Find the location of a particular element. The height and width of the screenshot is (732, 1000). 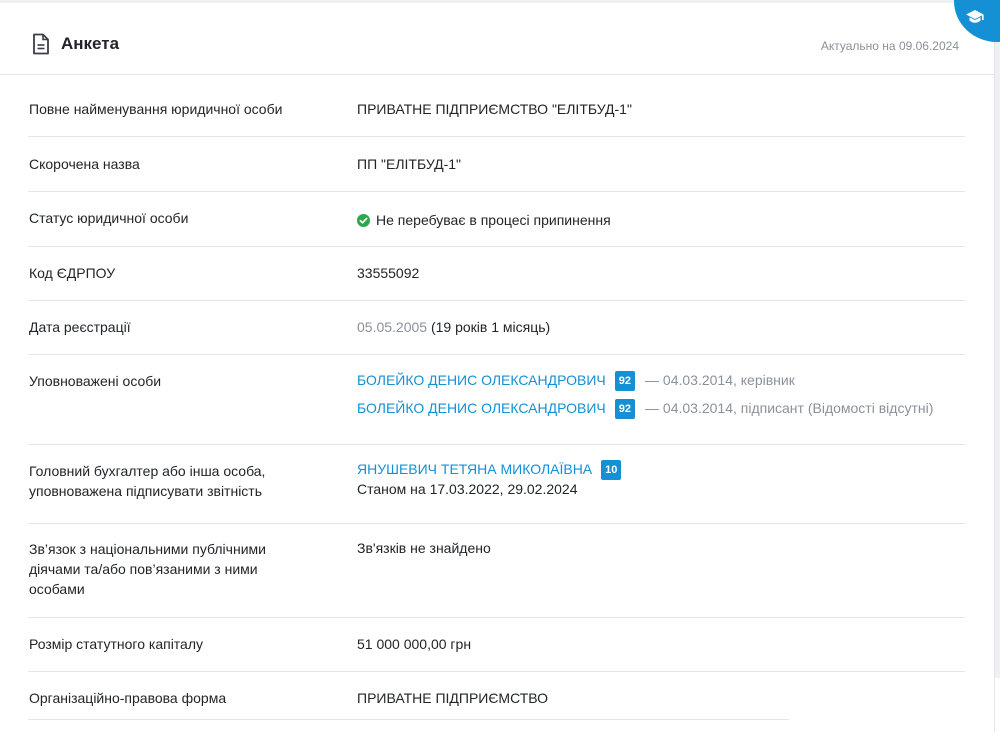

row-label: Розмір статутного капіталу is located at coordinates (116, 644).